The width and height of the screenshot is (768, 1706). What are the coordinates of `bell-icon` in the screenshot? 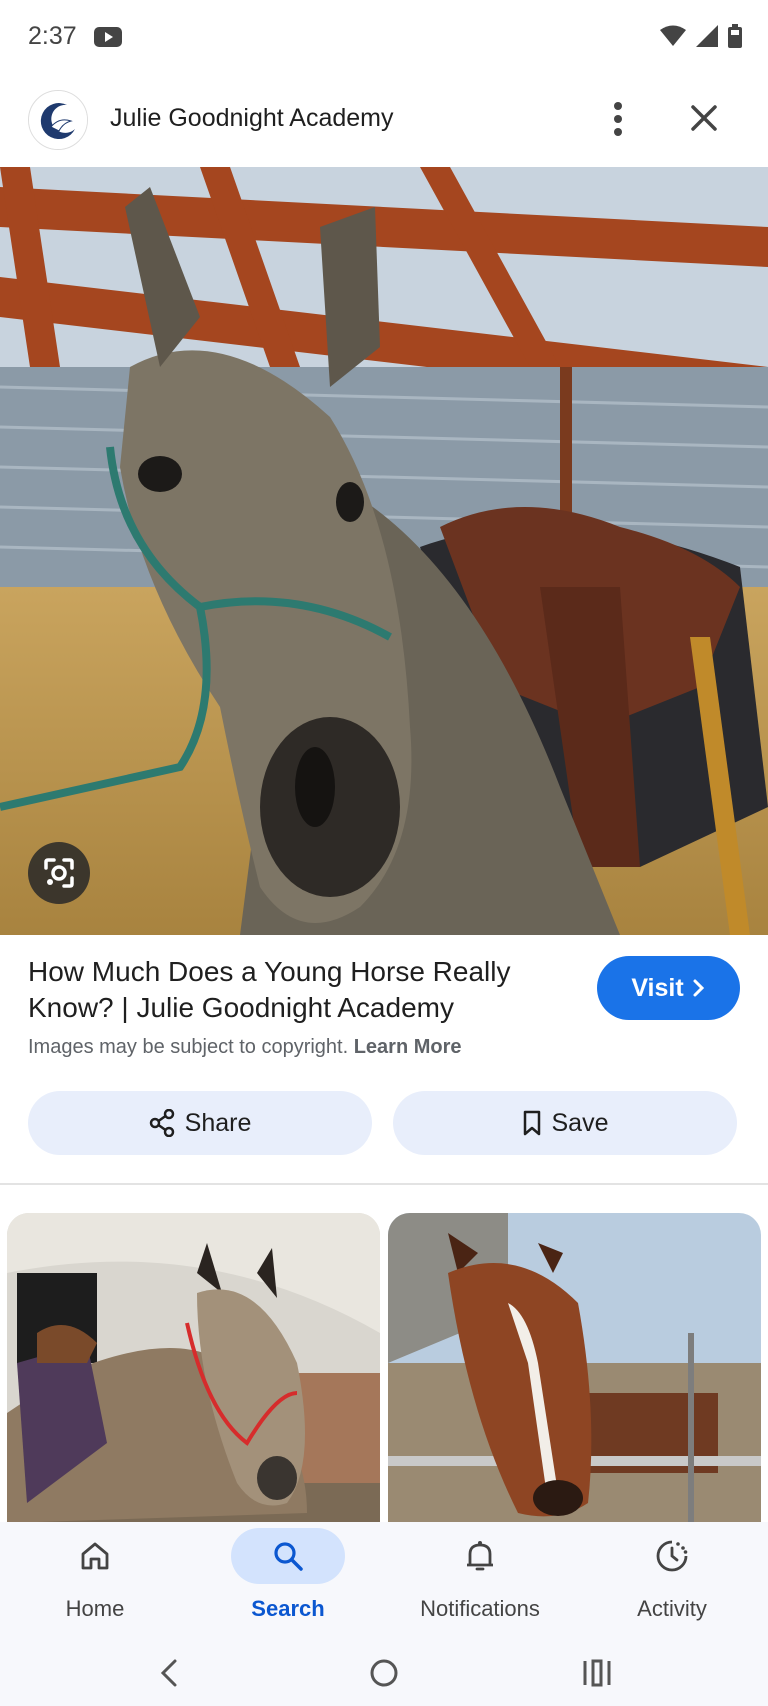 It's located at (480, 1556).